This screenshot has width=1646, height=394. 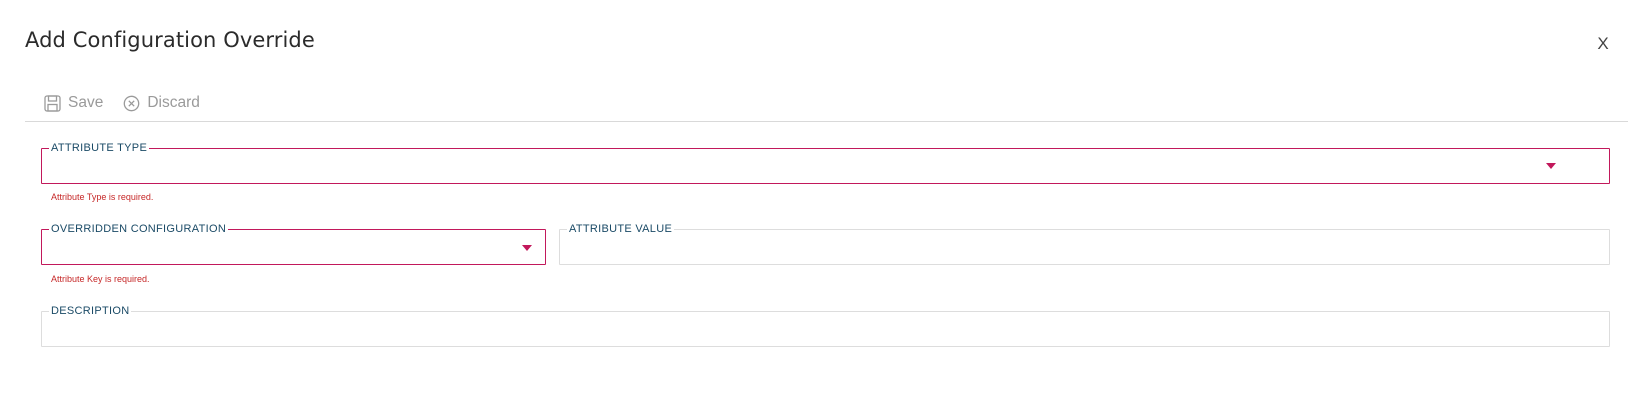 What do you see at coordinates (293, 244) in the screenshot?
I see `overridden-configuration-select: OVERRIDDEN CONFIGURATION` at bounding box center [293, 244].